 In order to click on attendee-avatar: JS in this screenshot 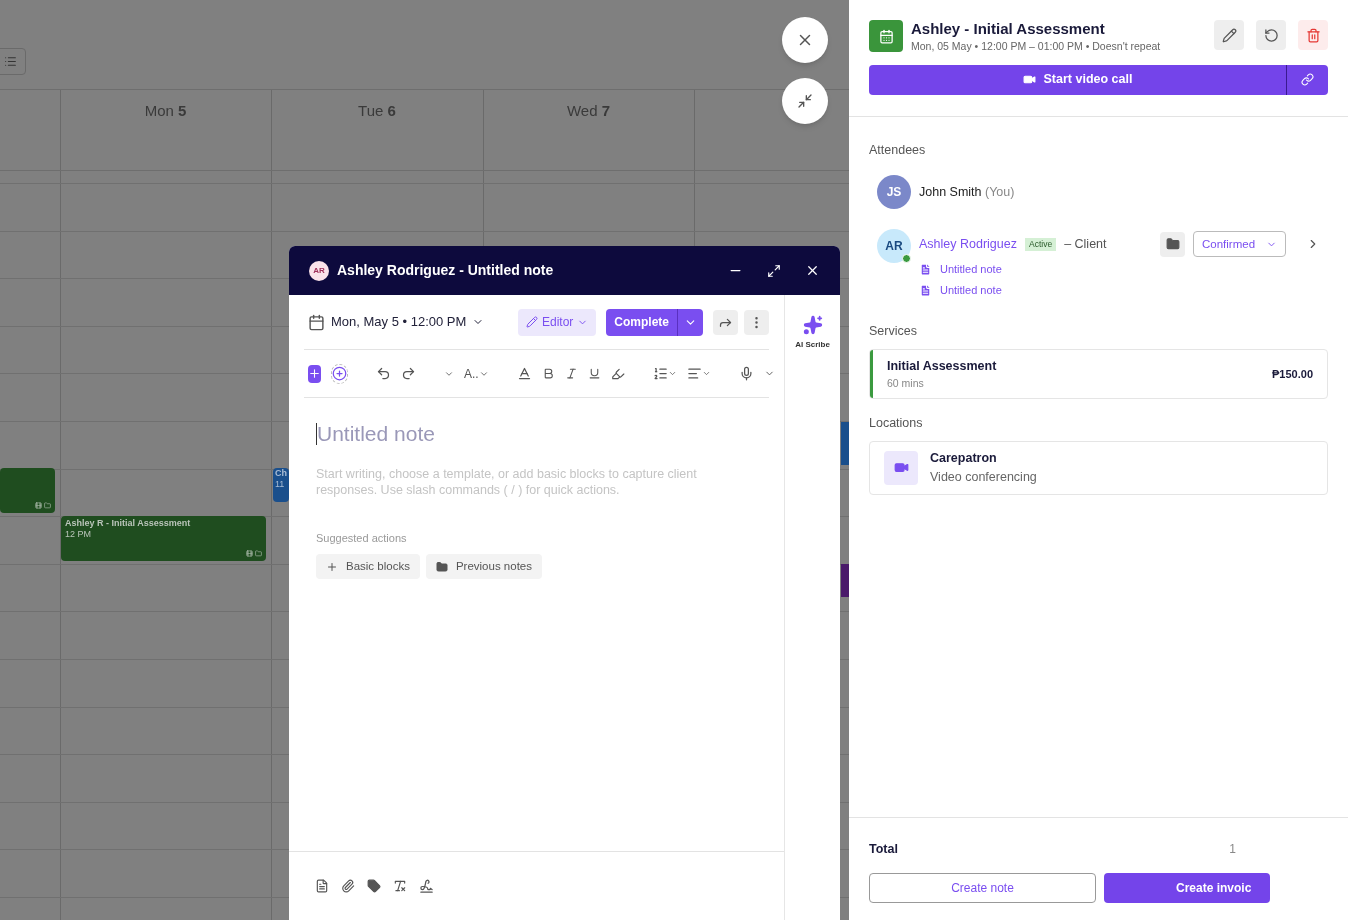, I will do `click(894, 192)`.